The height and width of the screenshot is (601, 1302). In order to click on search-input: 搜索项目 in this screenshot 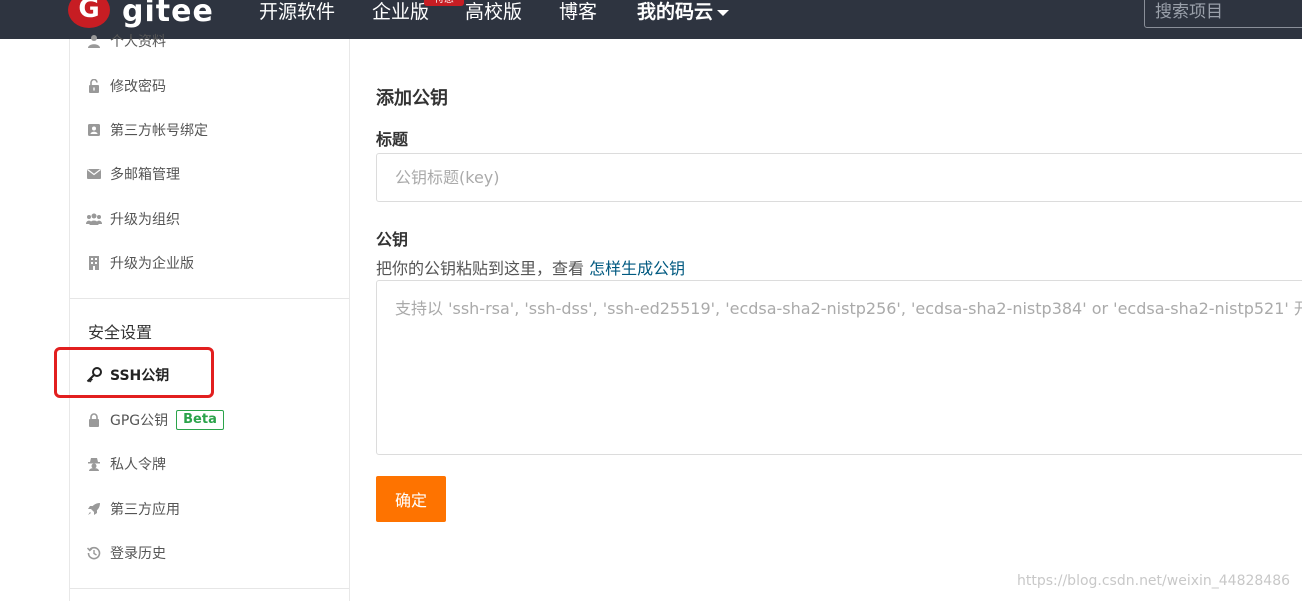, I will do `click(1223, 14)`.